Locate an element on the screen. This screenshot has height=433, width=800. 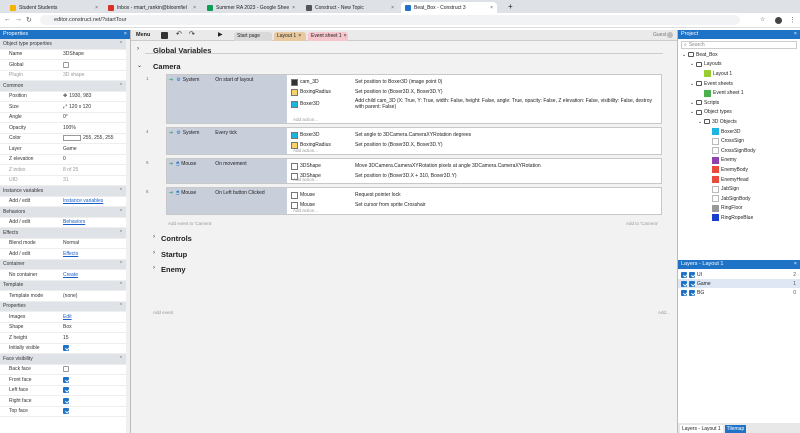
add-event-to-camera: Add event to 'Camera' is located at coordinates (190, 223).